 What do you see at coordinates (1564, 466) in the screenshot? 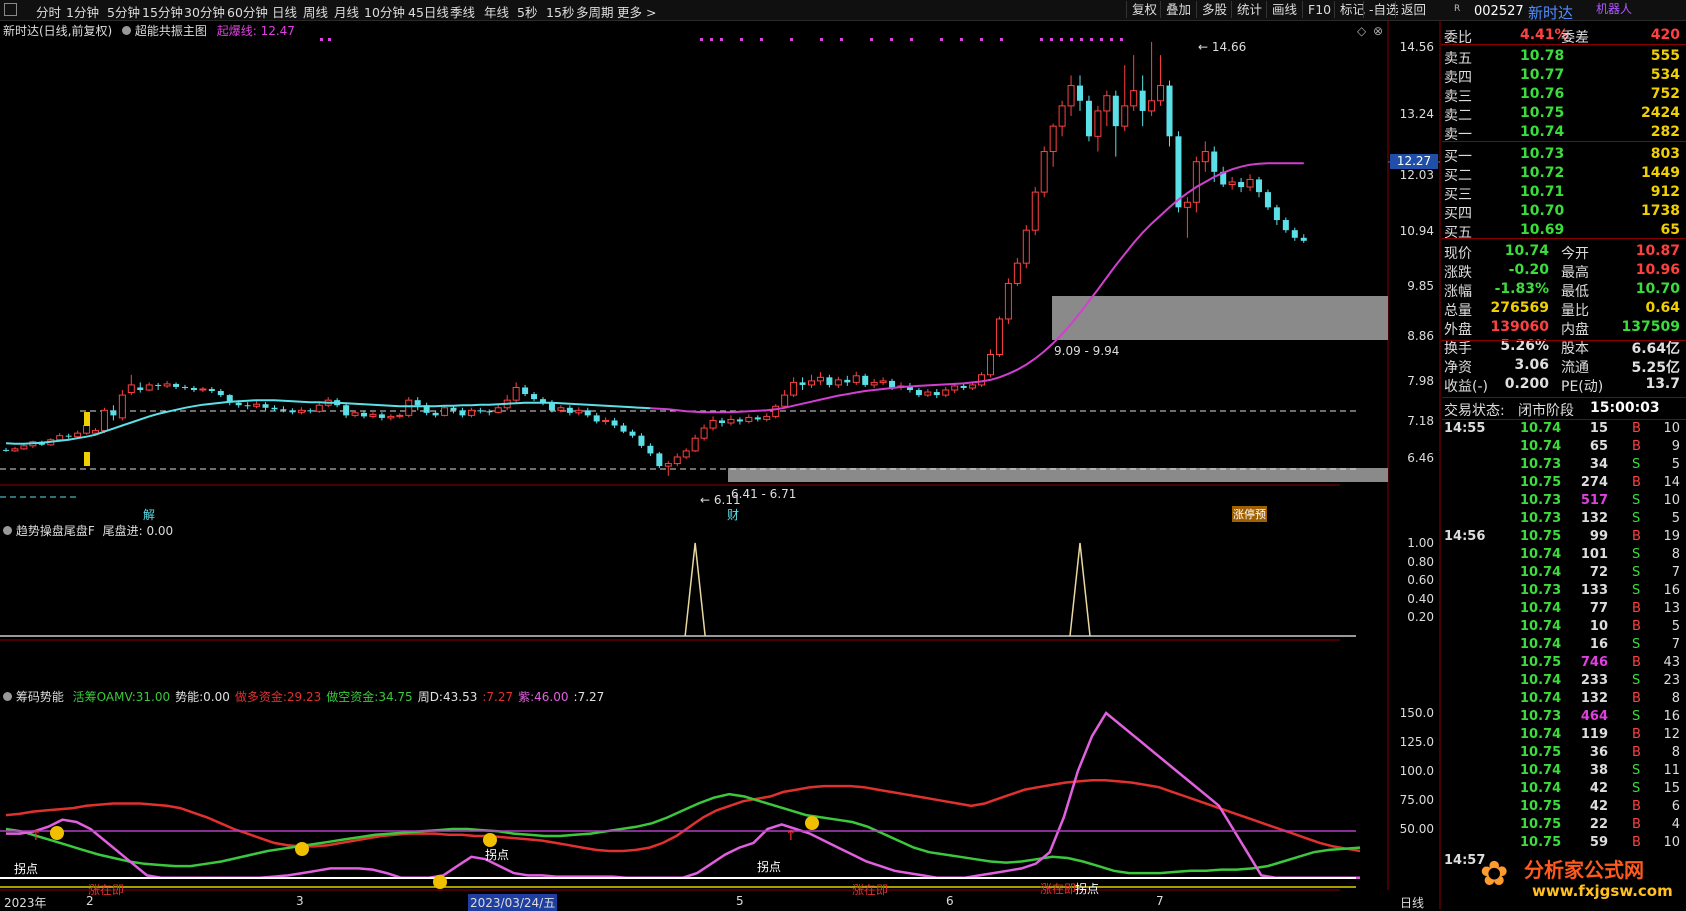
I see `tick-row: 10.73 34 S 5` at bounding box center [1564, 466].